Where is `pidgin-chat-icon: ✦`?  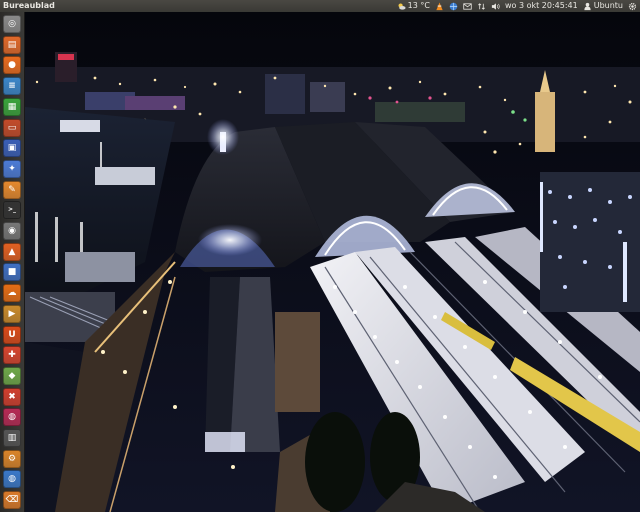 pidgin-chat-icon: ✦ is located at coordinates (12, 168).